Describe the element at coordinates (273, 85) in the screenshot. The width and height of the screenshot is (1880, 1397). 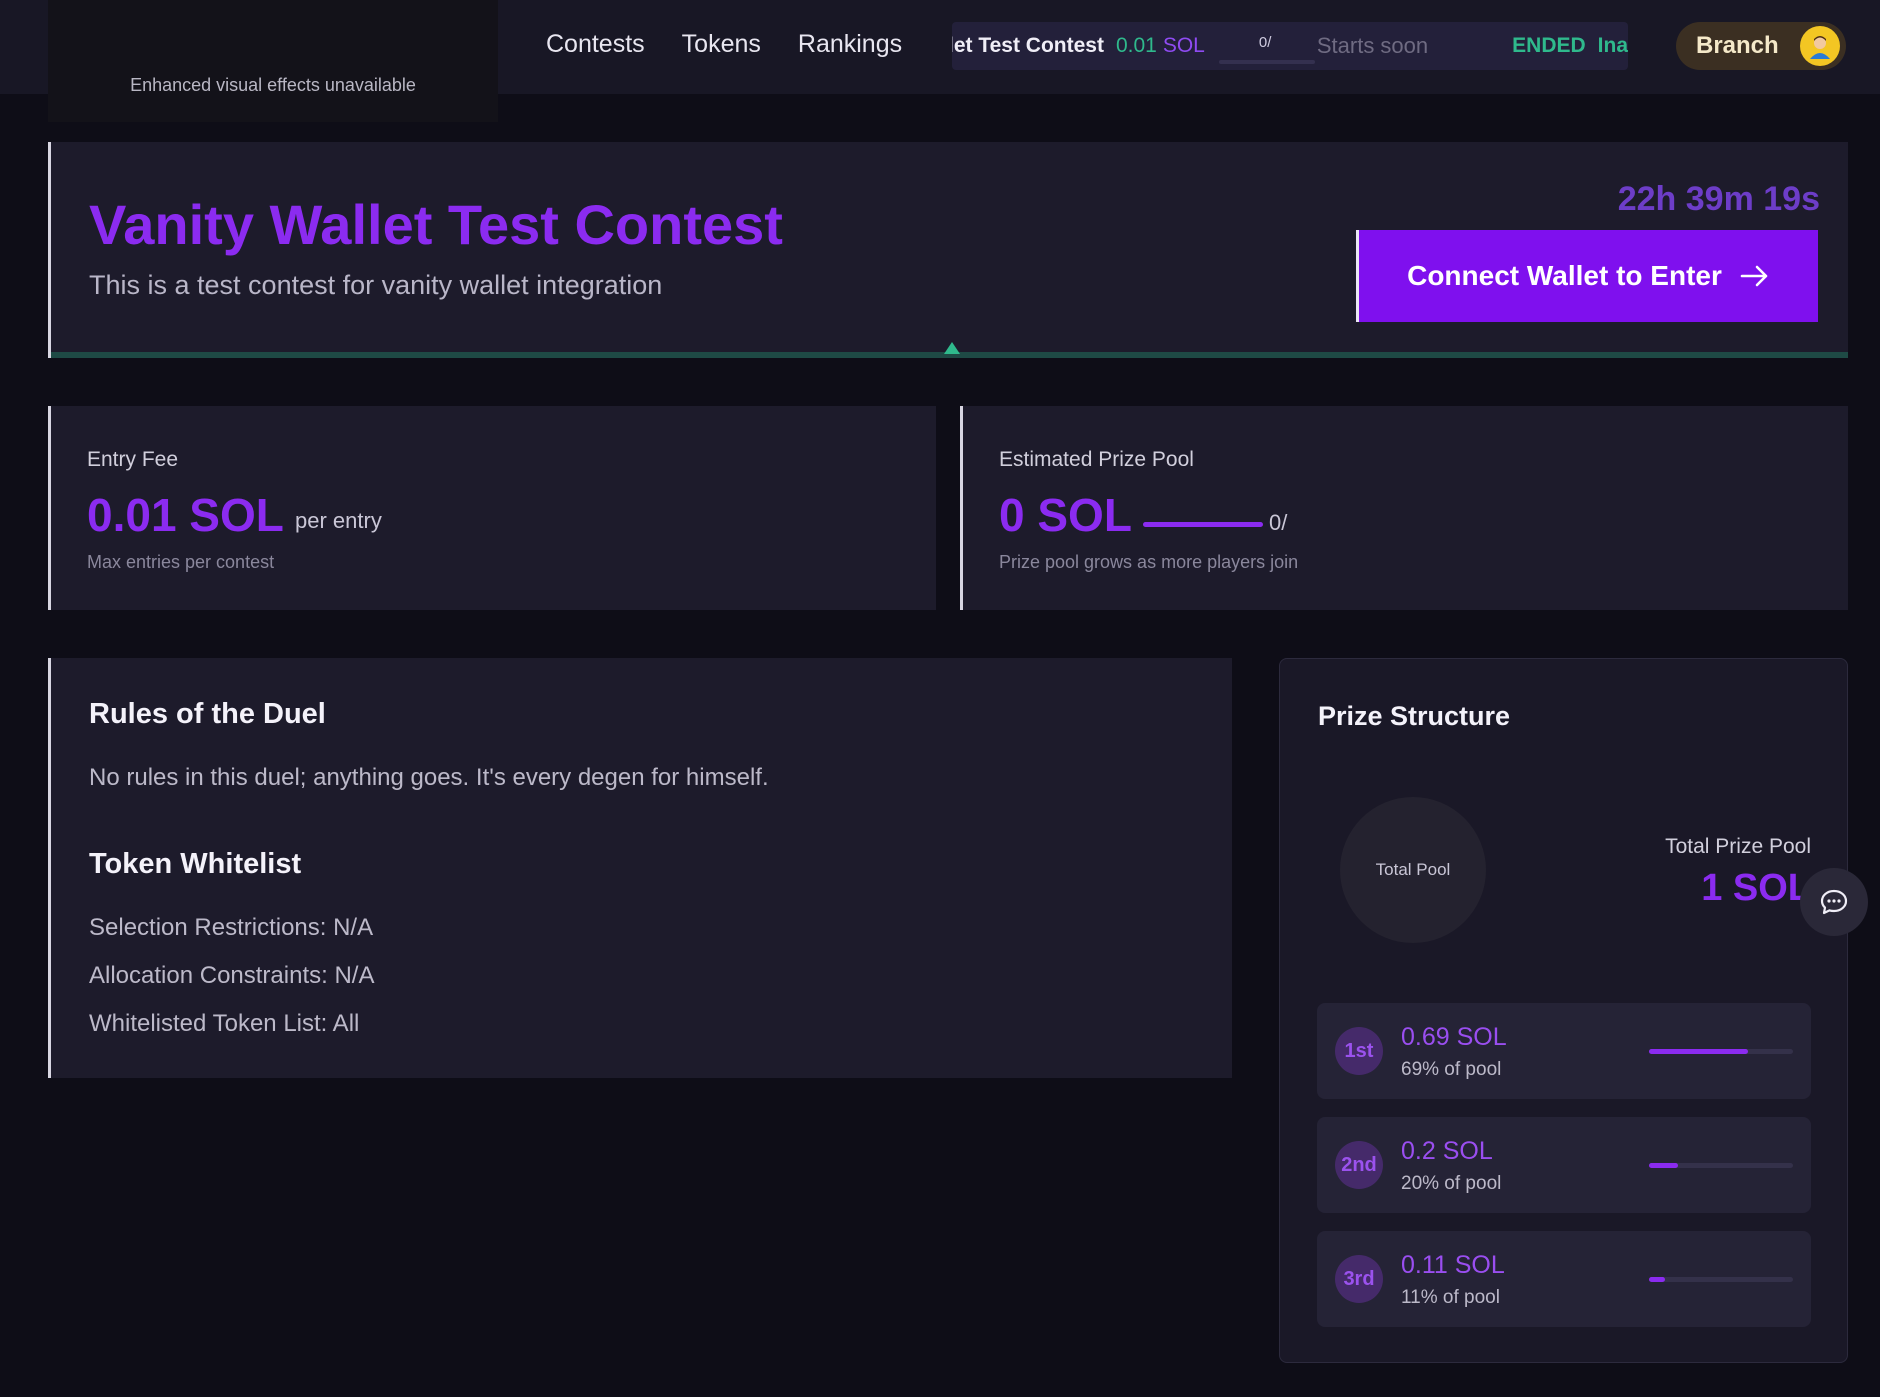
I see `visual-effects-notice: Enhanced visual effects unavailable` at that location.